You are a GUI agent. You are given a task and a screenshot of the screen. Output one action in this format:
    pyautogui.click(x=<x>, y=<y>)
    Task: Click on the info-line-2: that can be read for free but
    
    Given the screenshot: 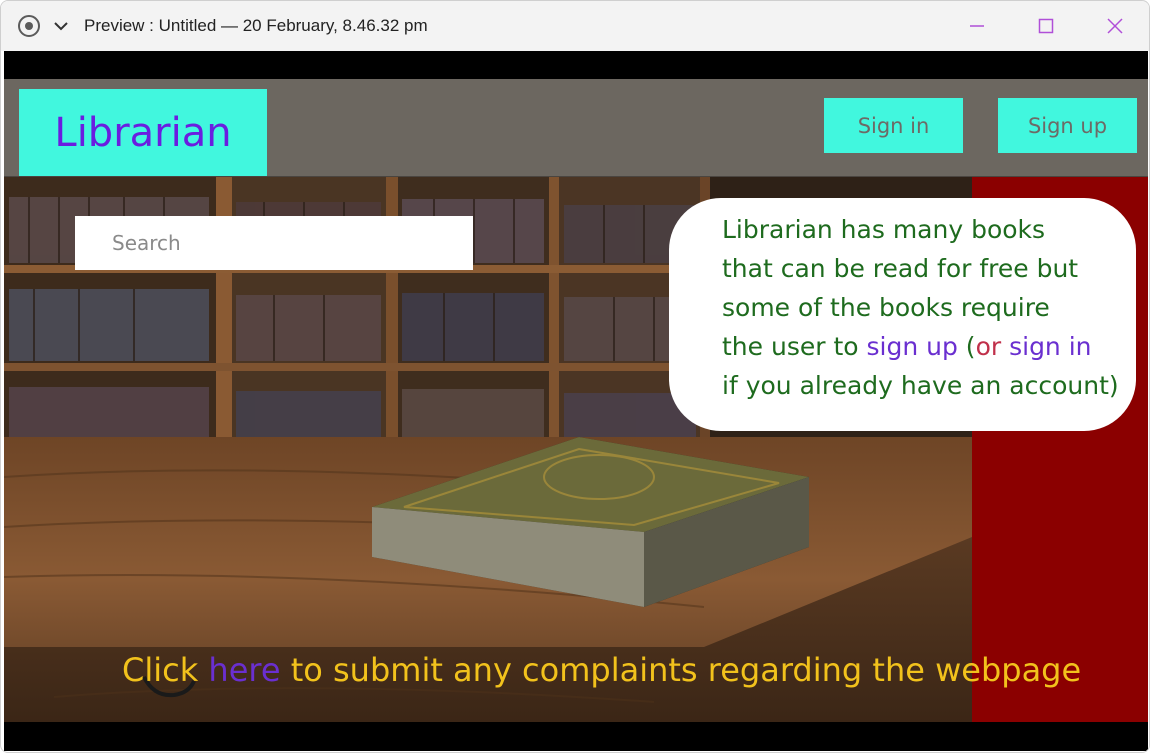 What is the action you would take?
    pyautogui.click(x=900, y=268)
    